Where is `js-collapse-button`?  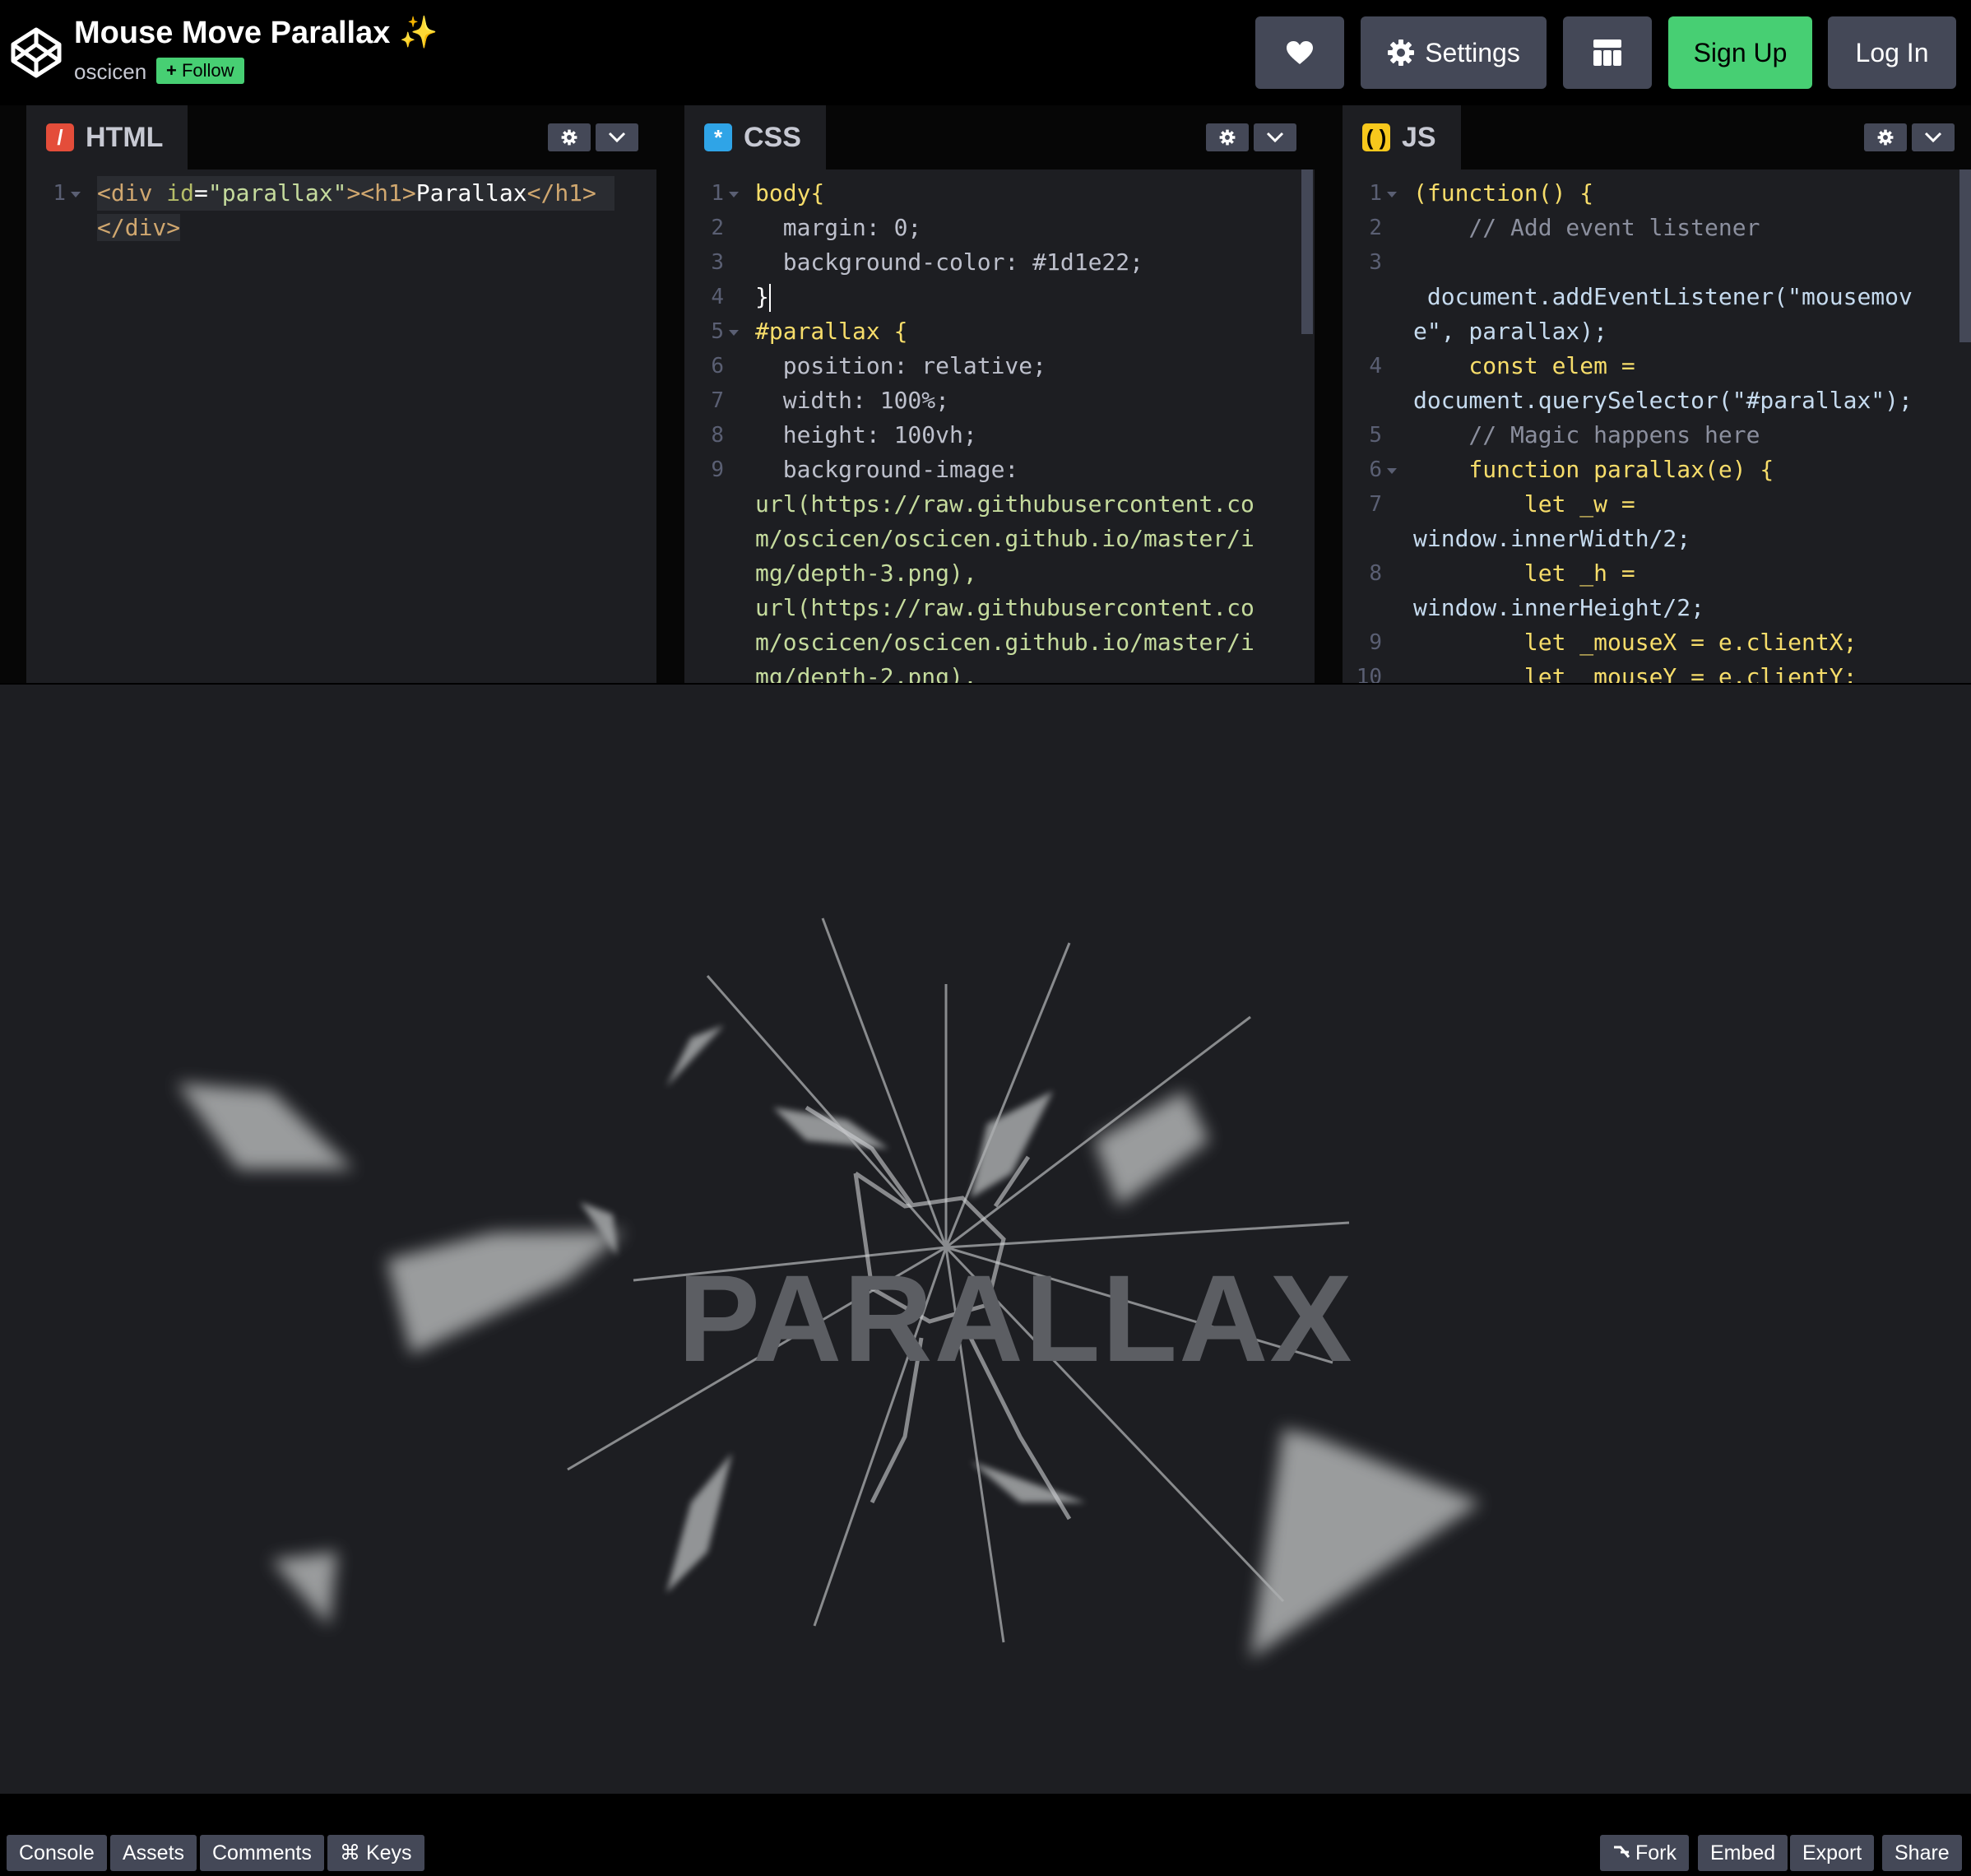 js-collapse-button is located at coordinates (1933, 137).